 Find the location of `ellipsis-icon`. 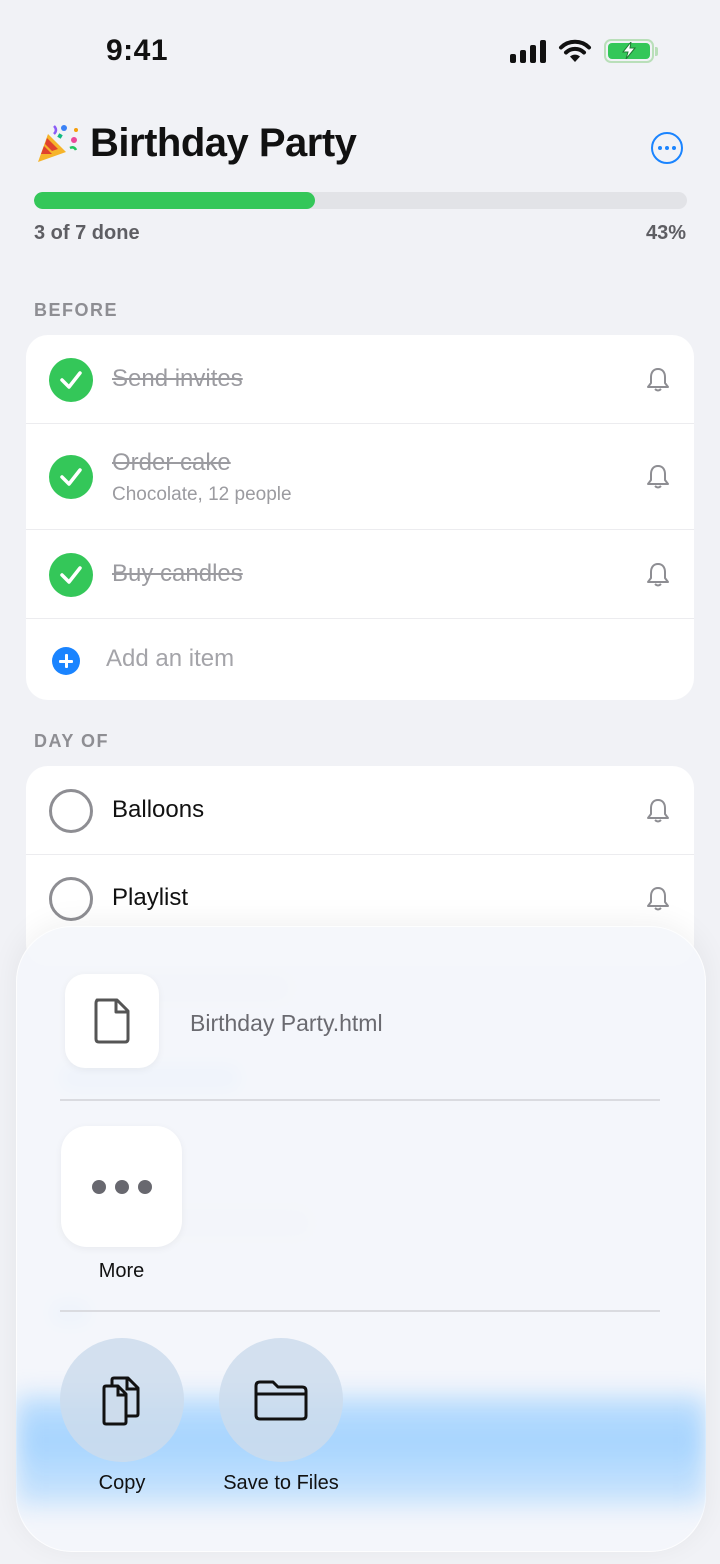

ellipsis-icon is located at coordinates (98, 1186).